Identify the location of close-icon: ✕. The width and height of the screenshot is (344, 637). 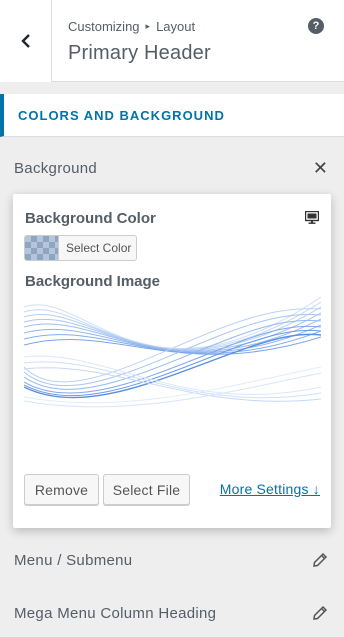
(320, 168).